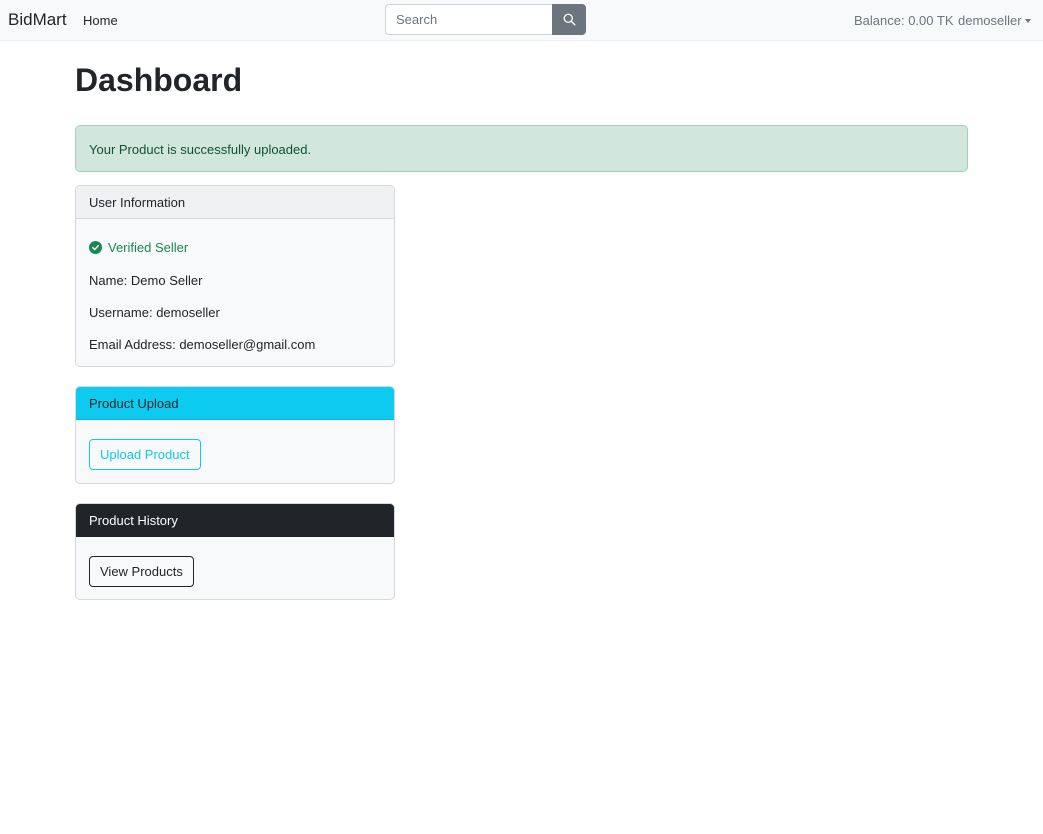 This screenshot has width=1043, height=834. I want to click on search-form, so click(485, 19).